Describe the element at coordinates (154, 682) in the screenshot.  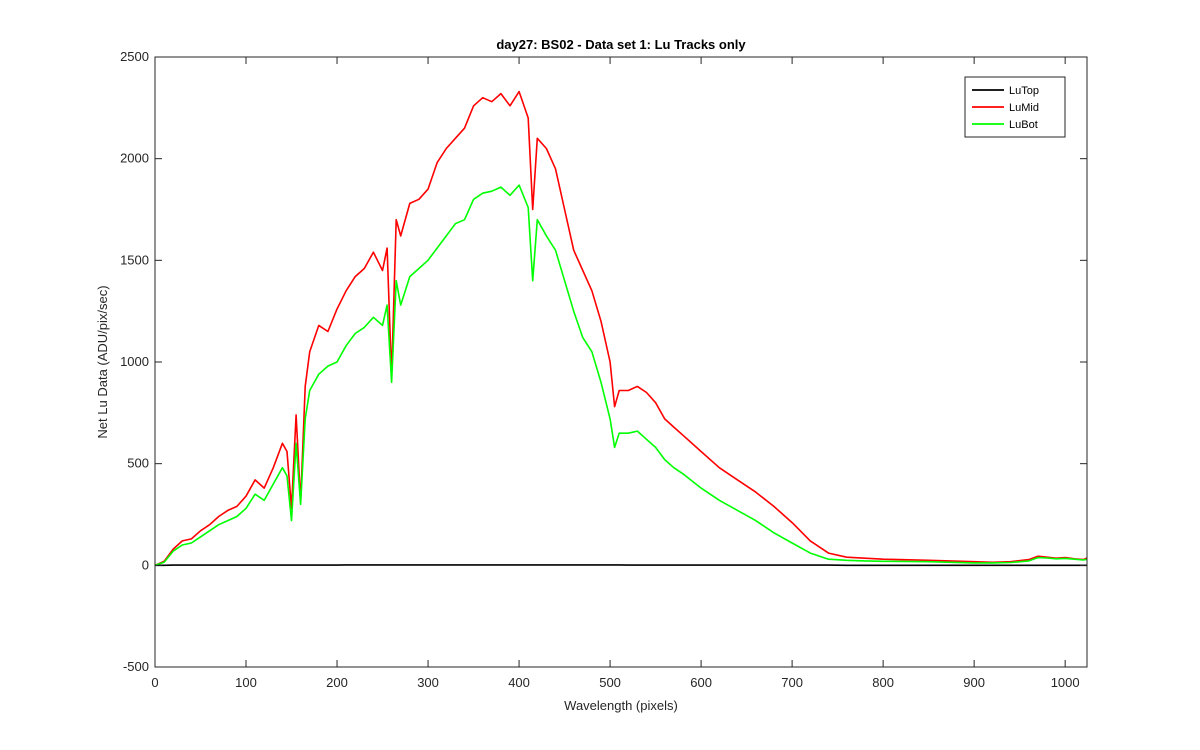
I see `x-tick-label: 0` at that location.